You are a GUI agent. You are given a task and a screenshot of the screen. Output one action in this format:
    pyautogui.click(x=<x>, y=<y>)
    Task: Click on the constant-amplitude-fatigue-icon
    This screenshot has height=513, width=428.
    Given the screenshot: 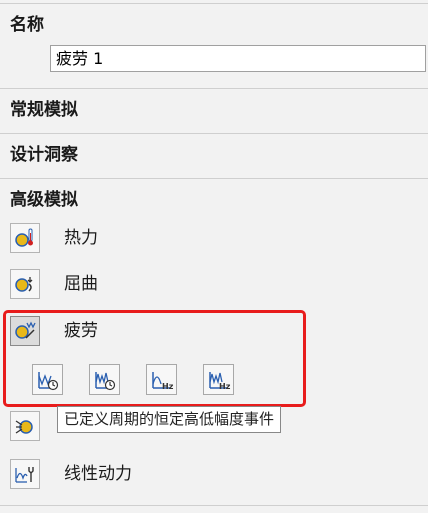 What is the action you would take?
    pyautogui.click(x=47, y=380)
    